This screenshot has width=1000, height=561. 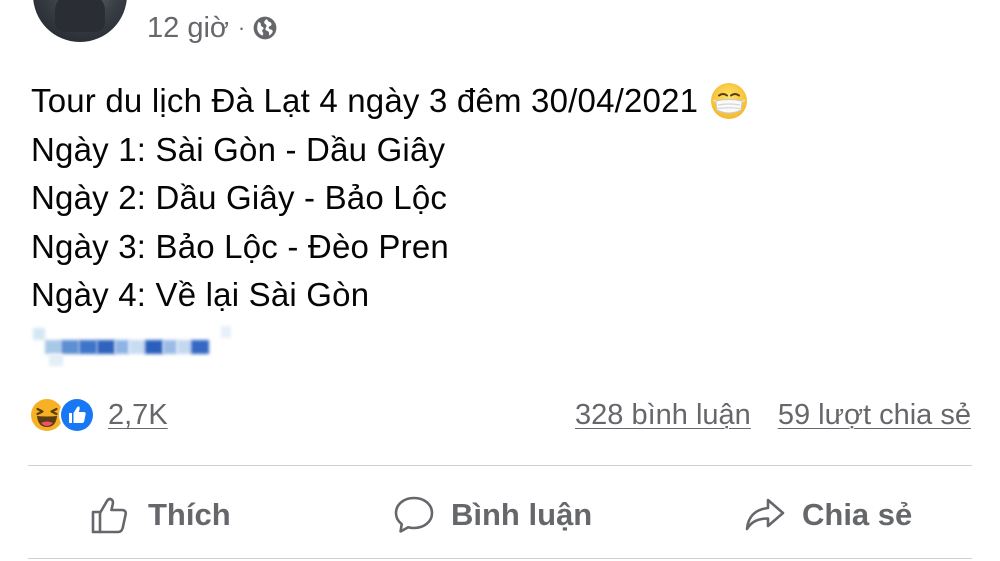 I want to click on reaction-count: 2,7K, so click(x=138, y=415).